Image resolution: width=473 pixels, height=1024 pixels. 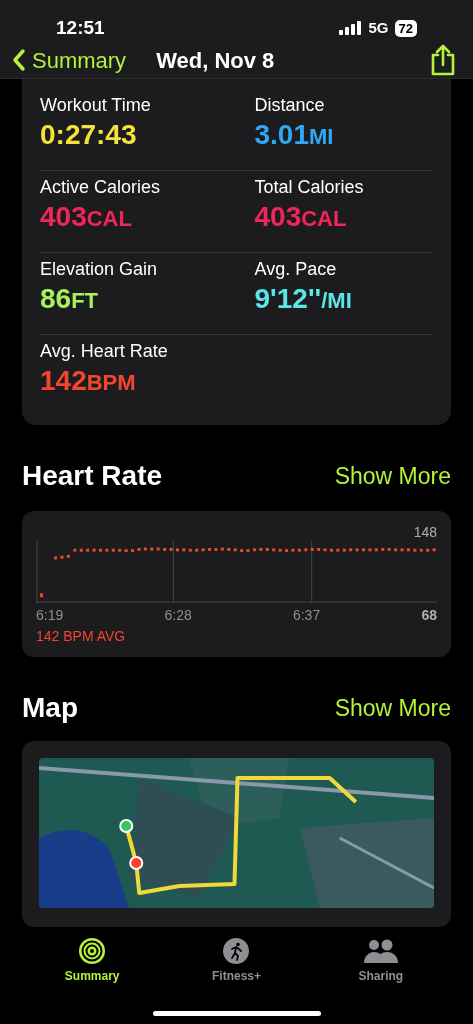 I want to click on runner-icon, so click(x=236, y=951).